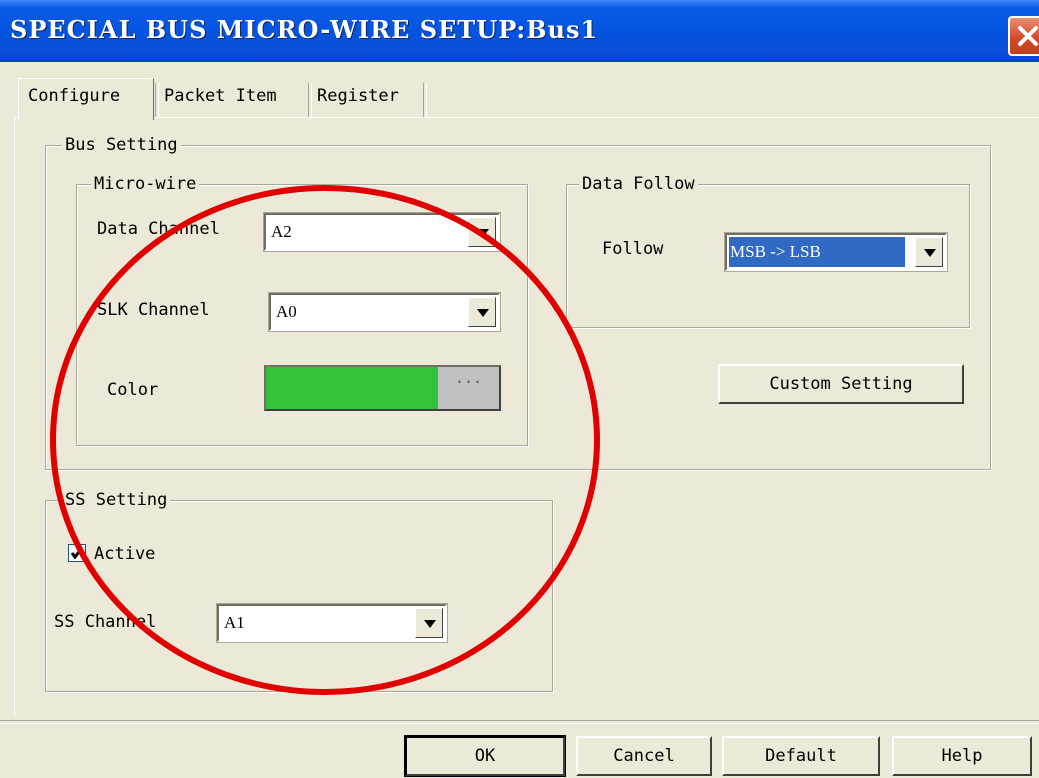 This screenshot has height=778, width=1039. What do you see at coordinates (633, 249) in the screenshot?
I see `follow-label: Follow` at bounding box center [633, 249].